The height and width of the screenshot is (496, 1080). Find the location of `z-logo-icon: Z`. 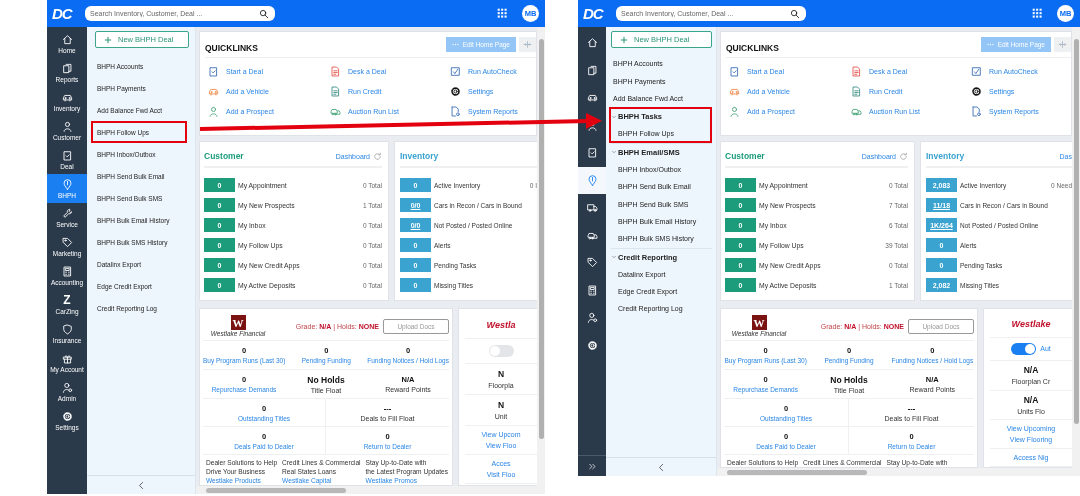

z-logo-icon: Z is located at coordinates (67, 300).